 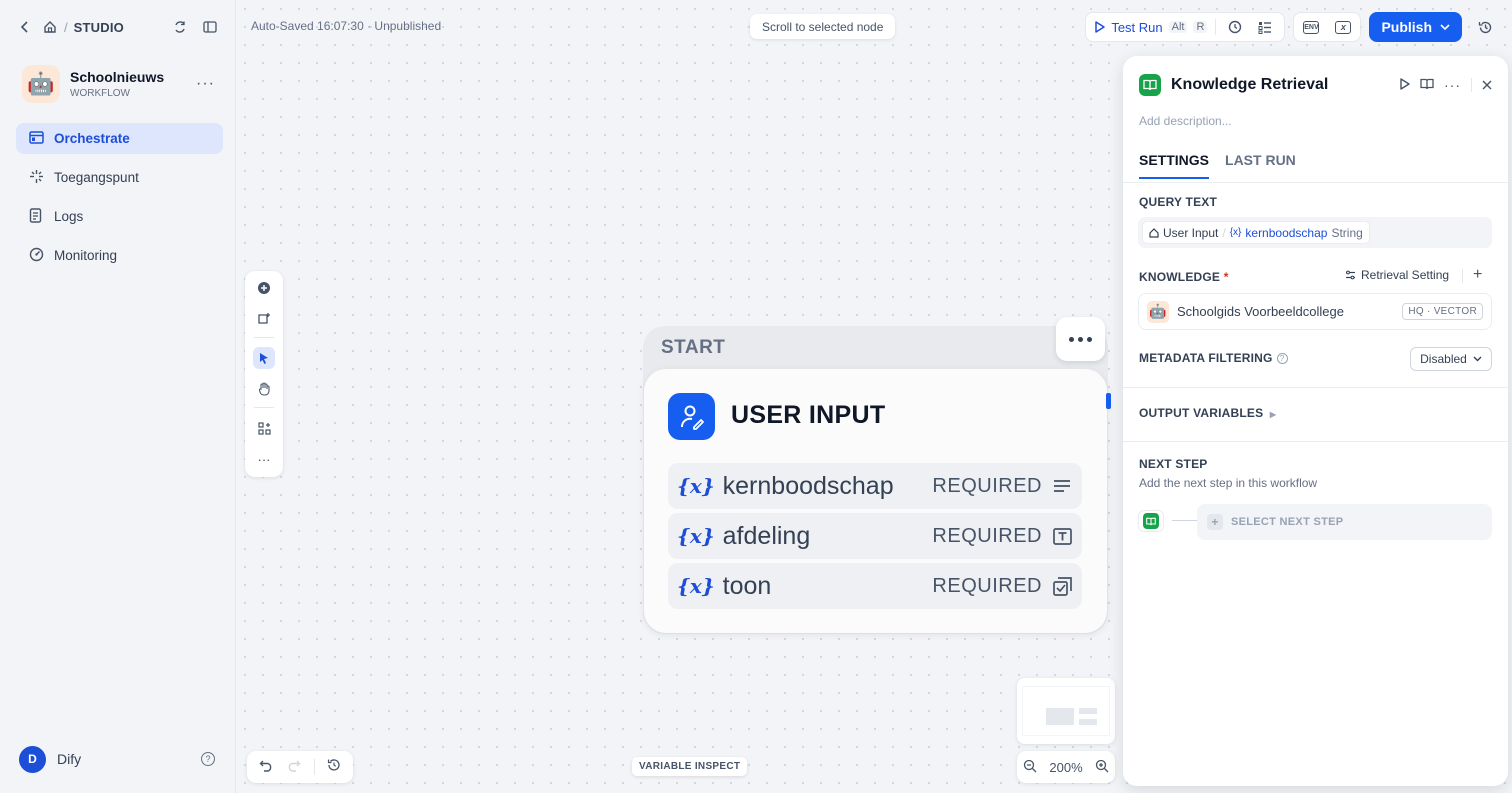 I want to click on select-next-step-label: SELECT NEXT STEP, so click(x=1287, y=522).